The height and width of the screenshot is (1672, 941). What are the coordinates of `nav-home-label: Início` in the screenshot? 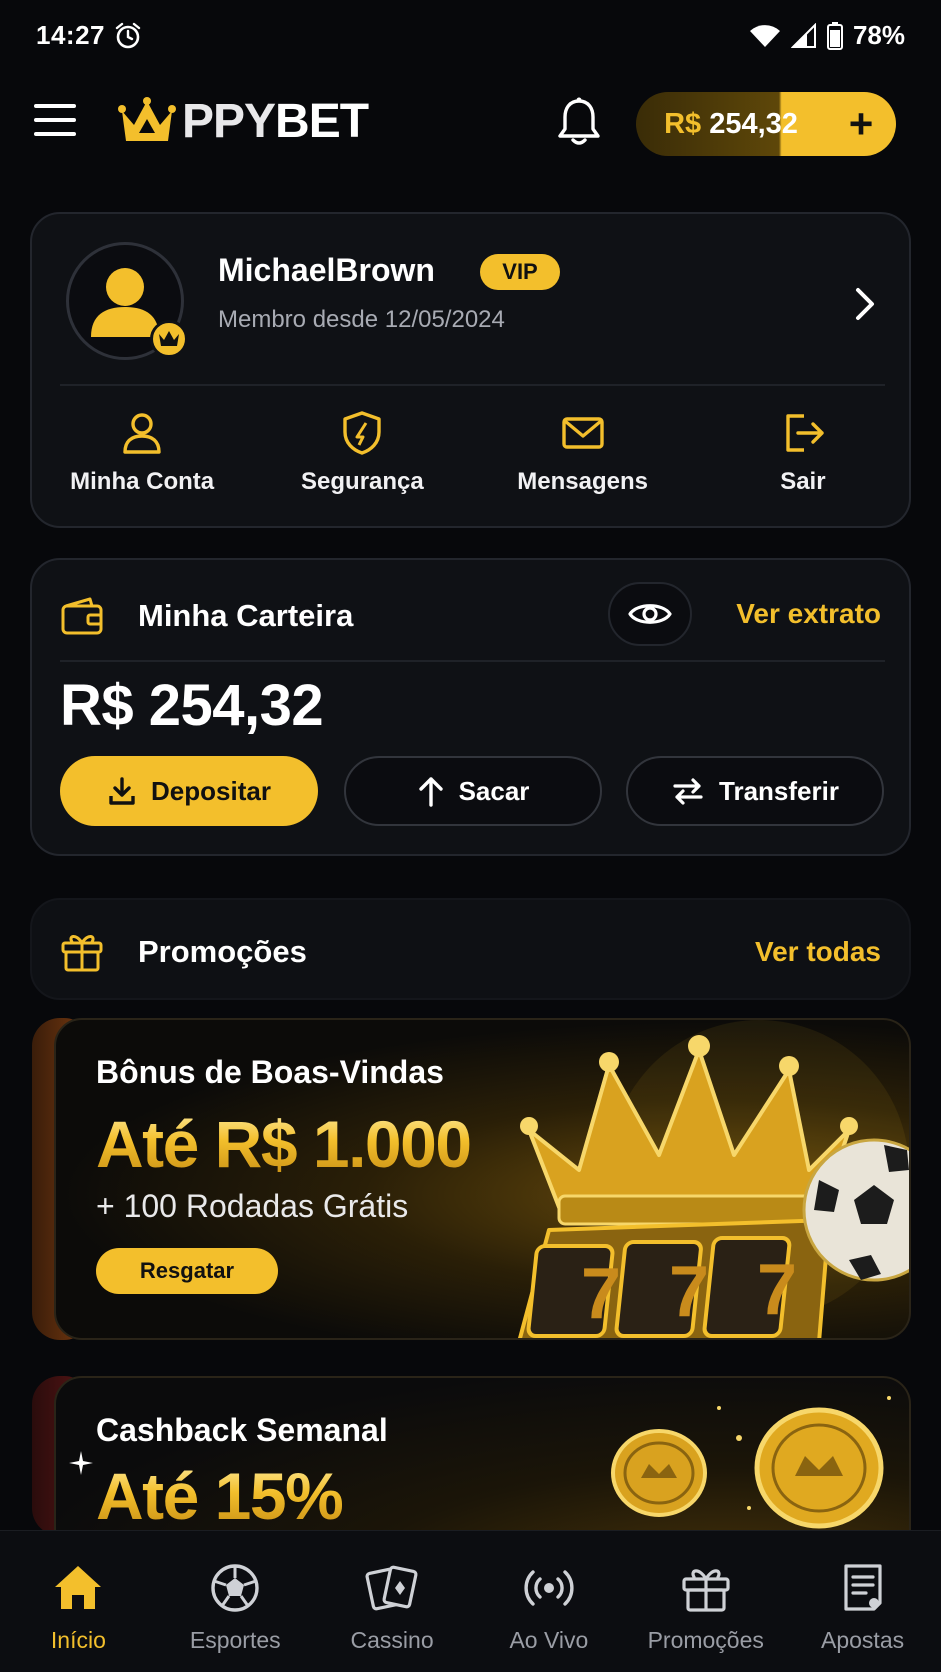 It's located at (78, 1640).